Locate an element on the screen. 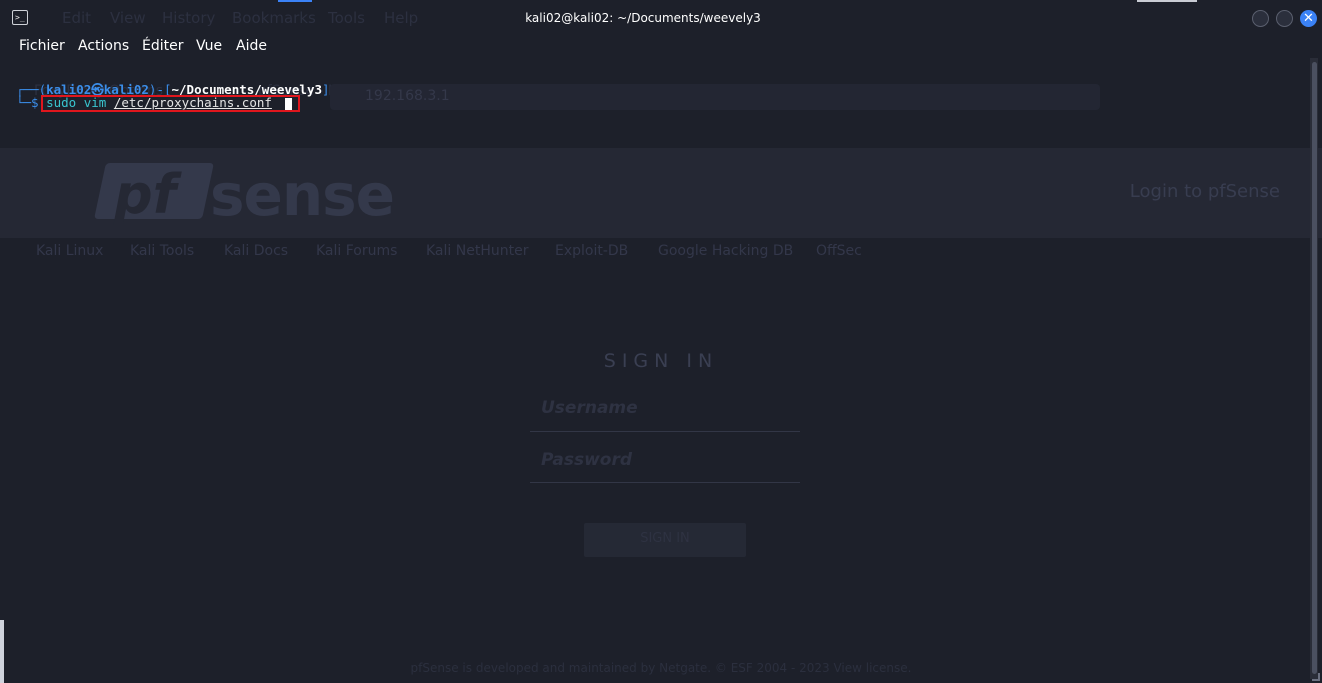 Image resolution: width=1322 pixels, height=683 pixels. window-titlebar: >_ kali02@kali02: ~/Documents/weevely3 ✕ is located at coordinates (661, 18).